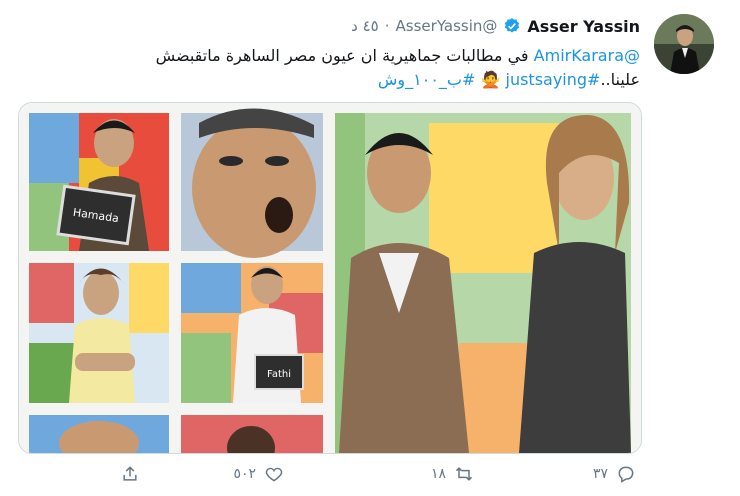 This screenshot has width=740, height=496. I want to click on hashtag-100-wesh: #ب_١٠٠_وش, so click(427, 79).